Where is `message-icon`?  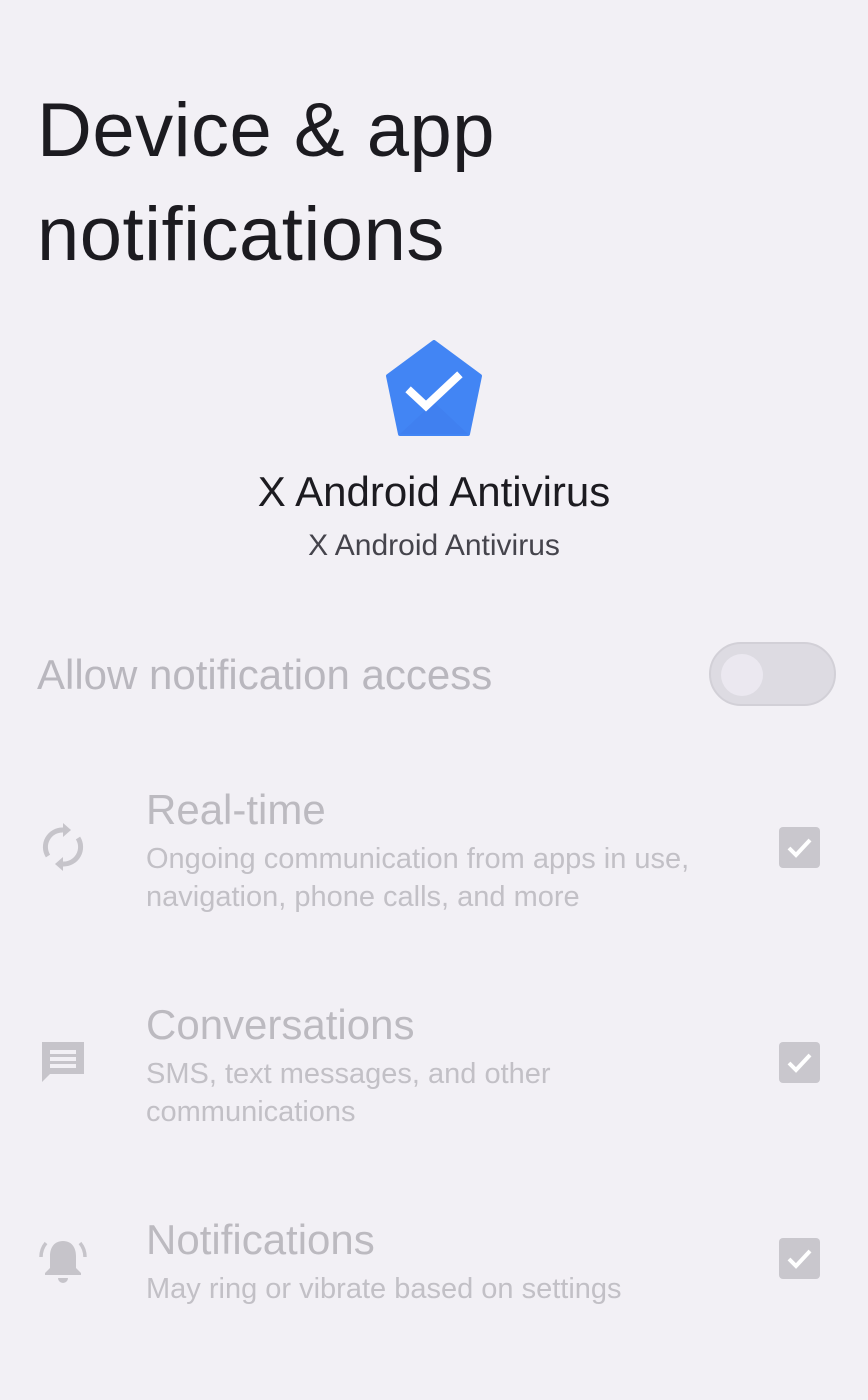 message-icon is located at coordinates (63, 1062).